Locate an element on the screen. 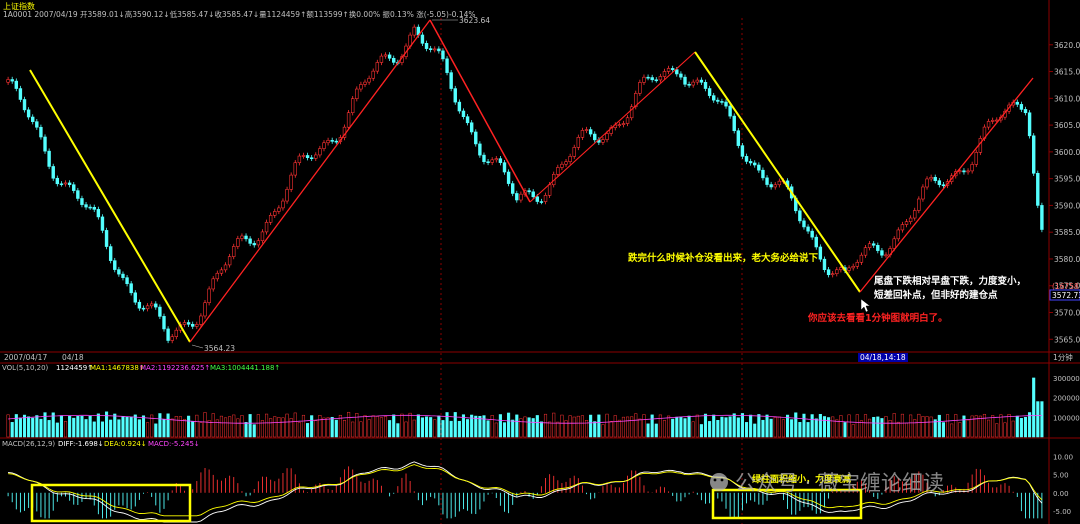 Image resolution: width=1080 pixels, height=524 pixels. price-tick-label: 3605.00 is located at coordinates (1067, 125).